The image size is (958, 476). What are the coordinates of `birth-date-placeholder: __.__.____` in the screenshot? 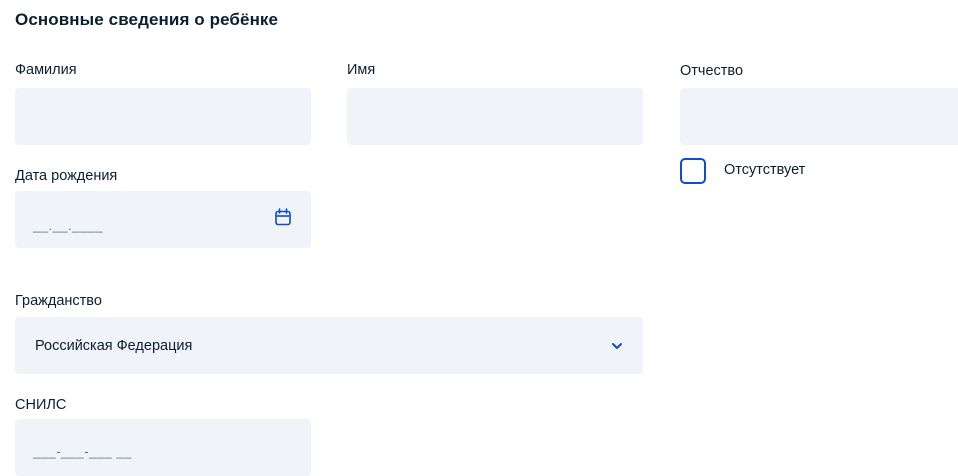 It's located at (68, 225).